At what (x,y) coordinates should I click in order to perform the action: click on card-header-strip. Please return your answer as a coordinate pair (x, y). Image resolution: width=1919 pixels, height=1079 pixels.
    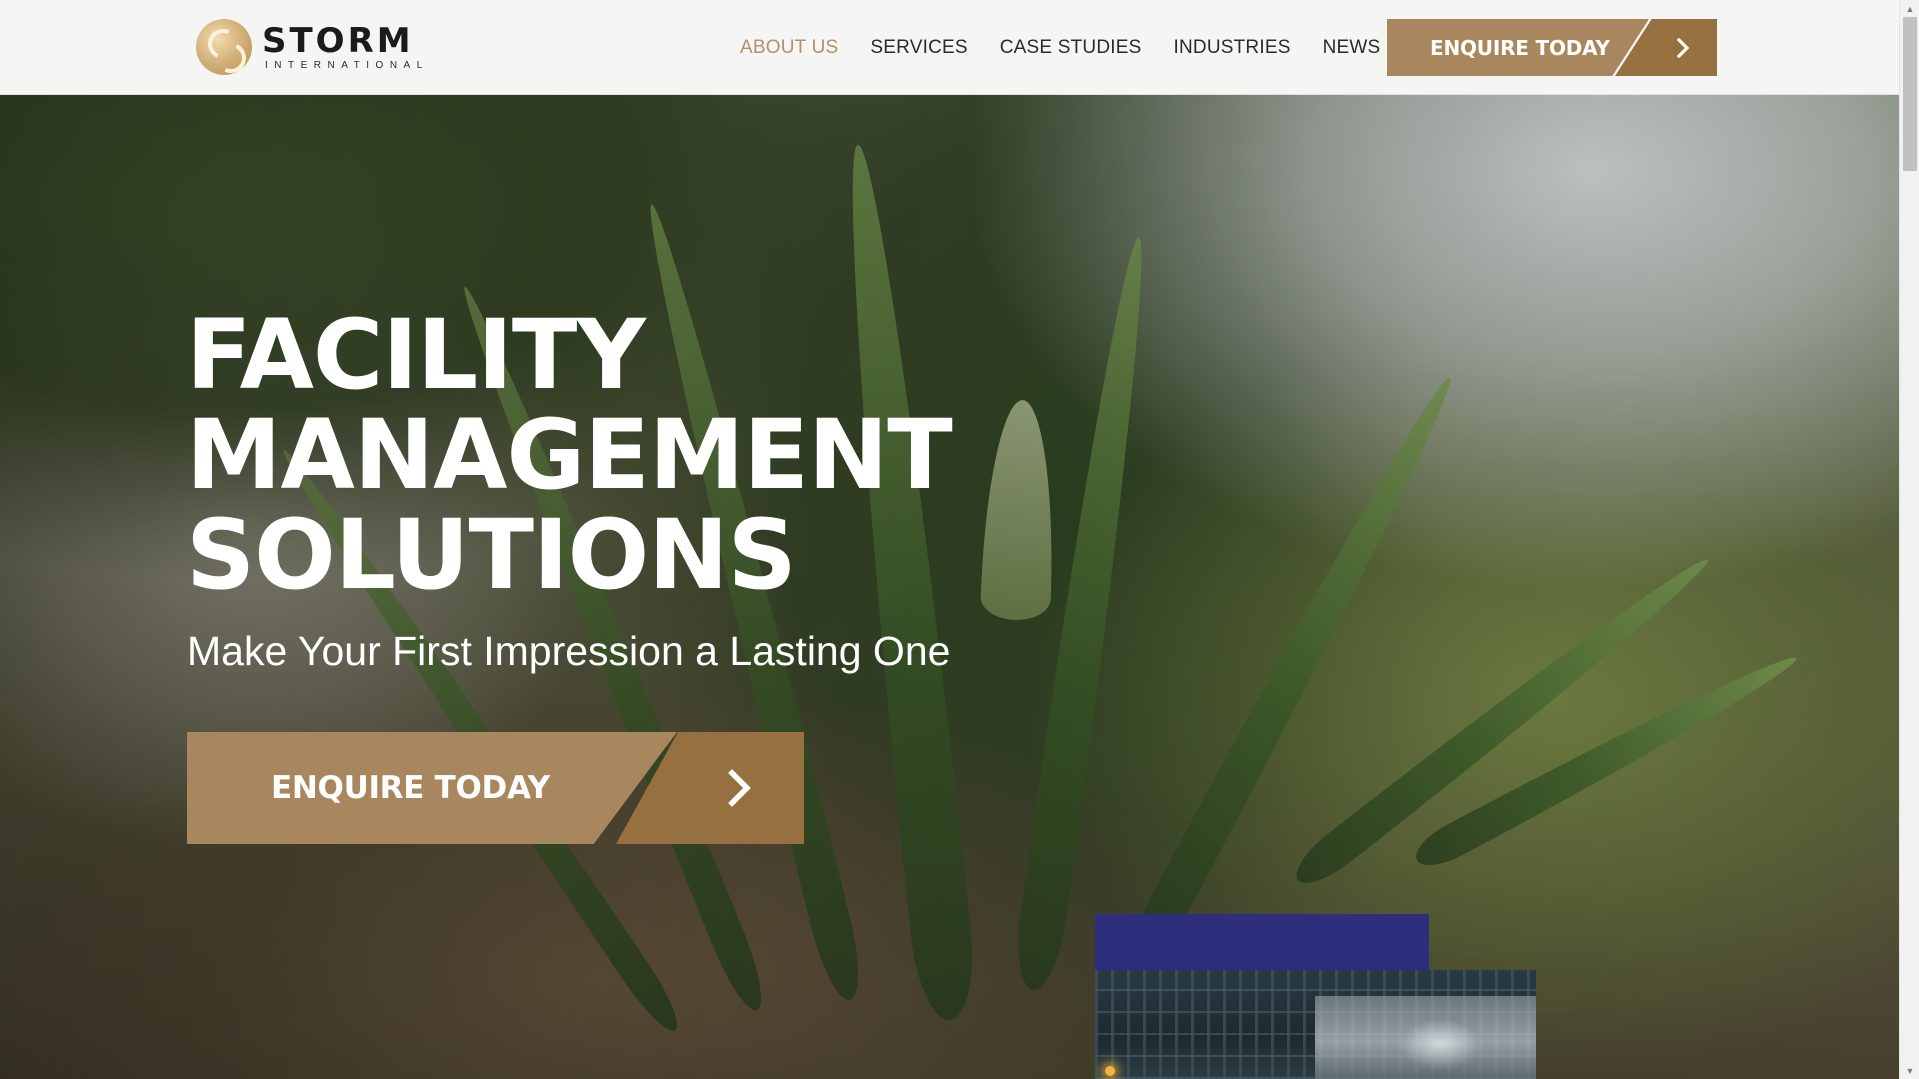
    Looking at the image, I should click on (1262, 942).